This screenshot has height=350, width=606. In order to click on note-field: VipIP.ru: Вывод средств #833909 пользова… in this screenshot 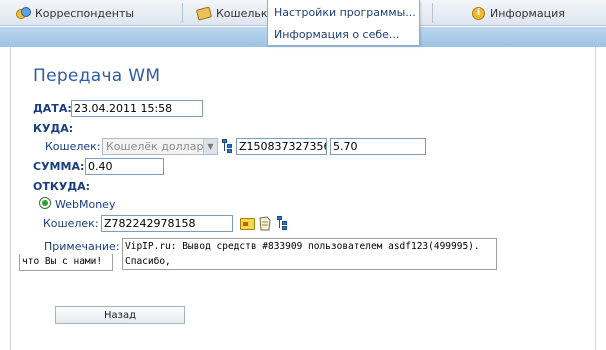, I will do `click(309, 254)`.